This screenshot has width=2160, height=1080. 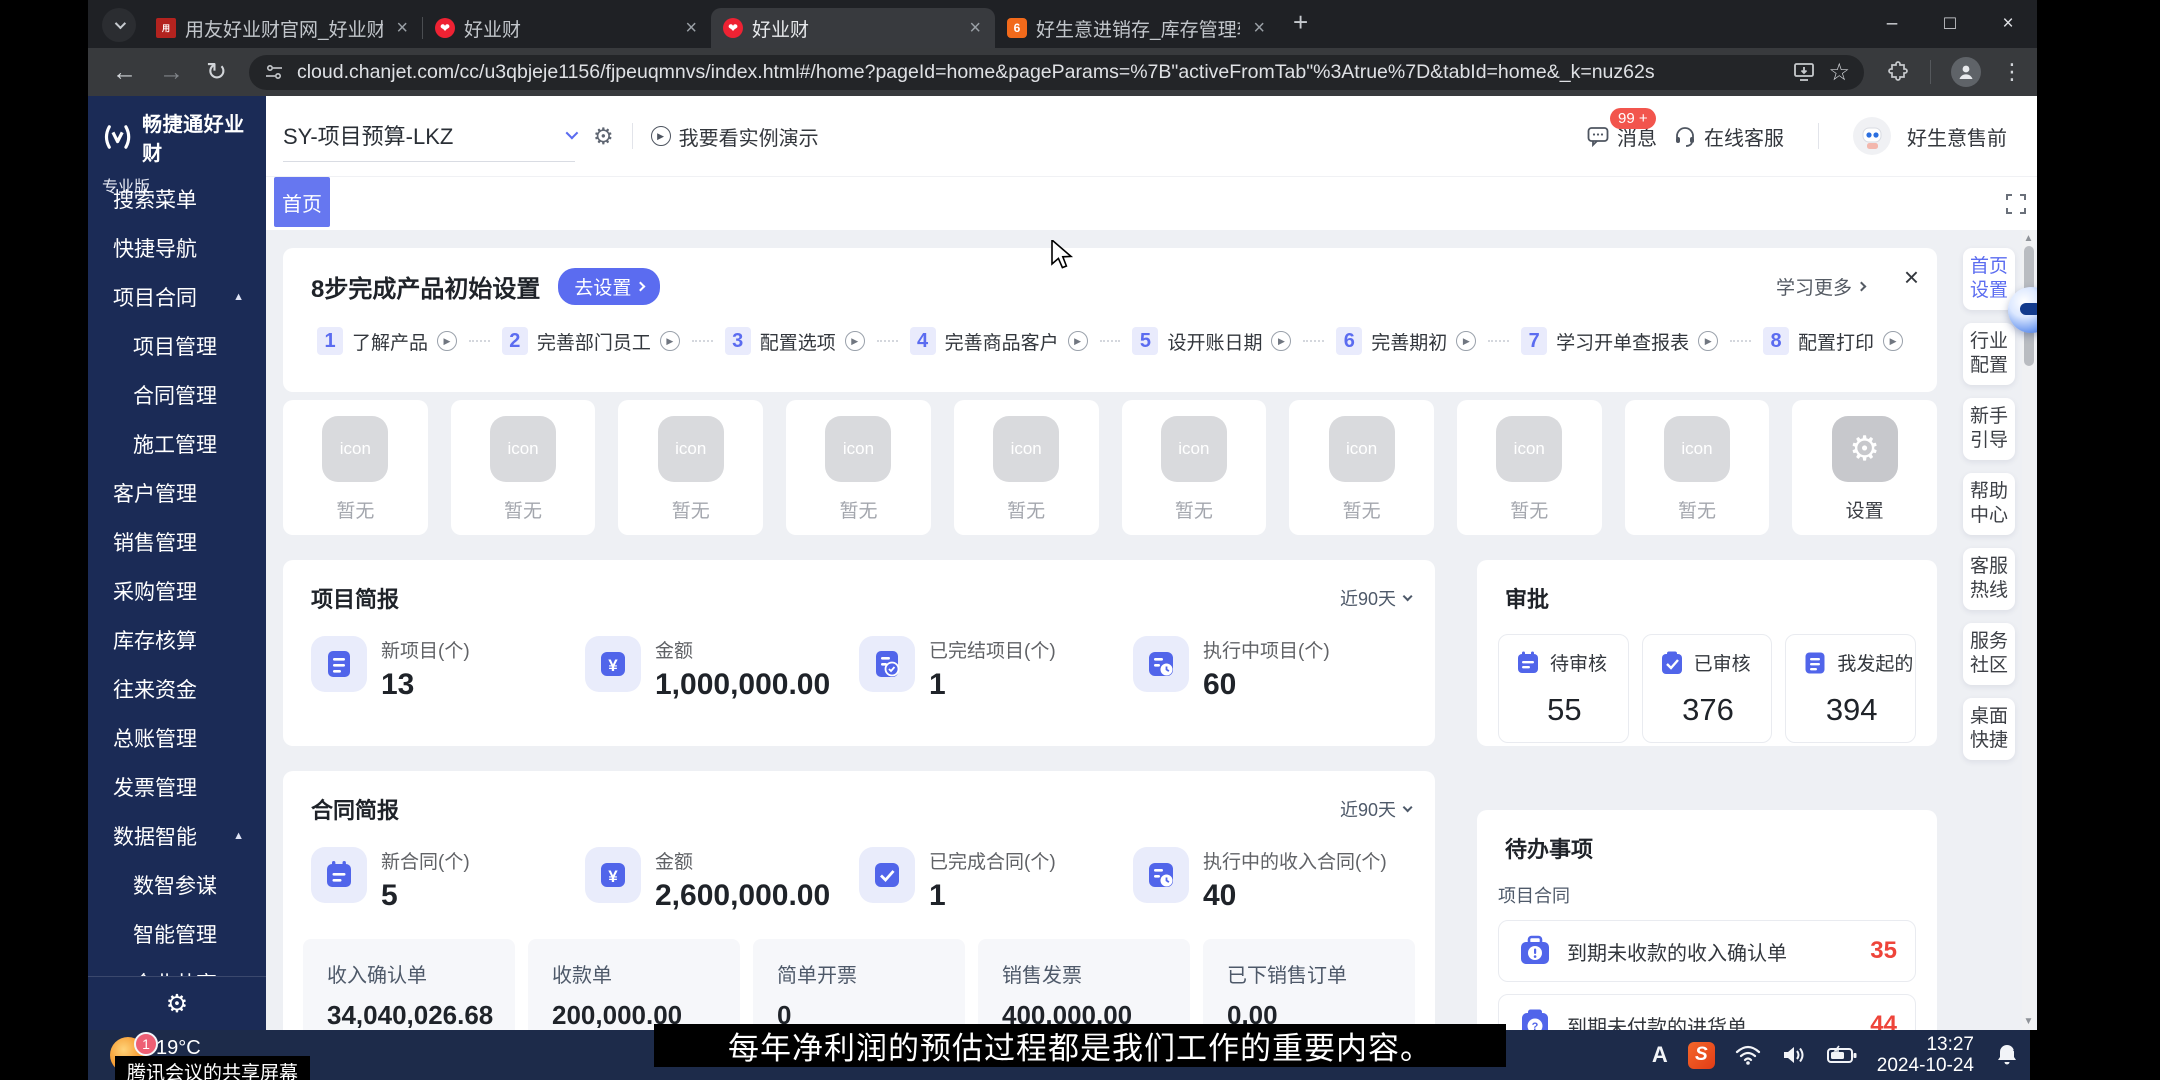 I want to click on sidebar-item-smart-advisor: 数智参谋, so click(x=177, y=884).